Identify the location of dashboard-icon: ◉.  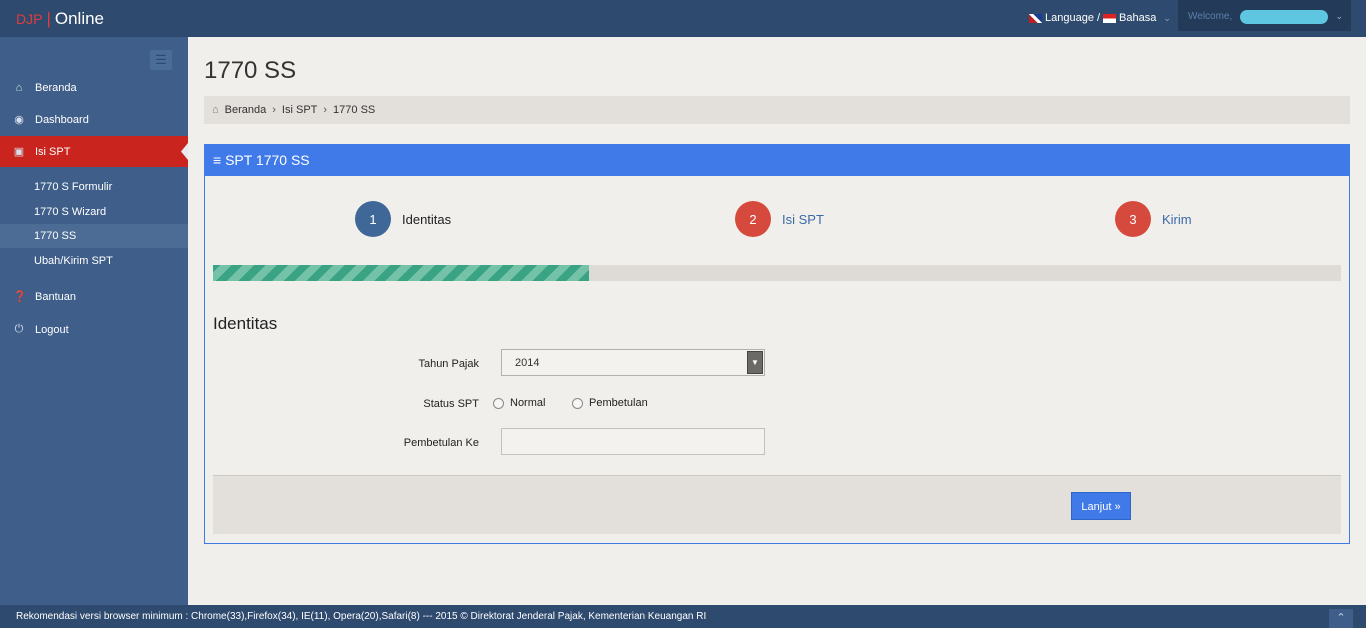
(19, 120).